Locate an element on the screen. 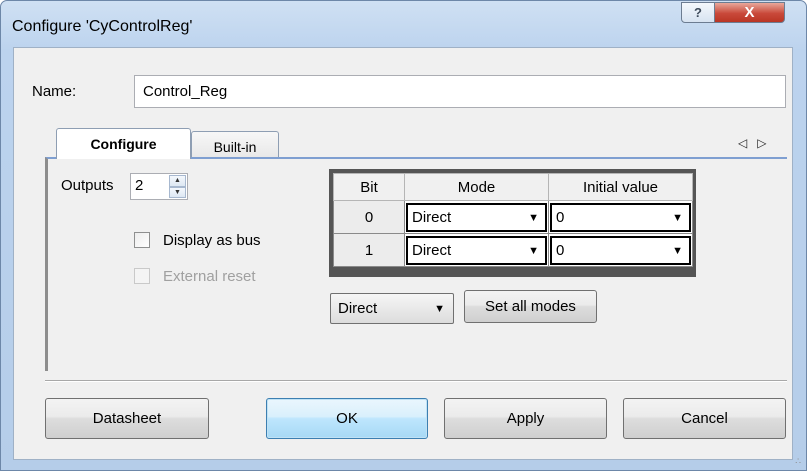 Image resolution: width=807 pixels, height=471 pixels. close-icon: X is located at coordinates (749, 12).